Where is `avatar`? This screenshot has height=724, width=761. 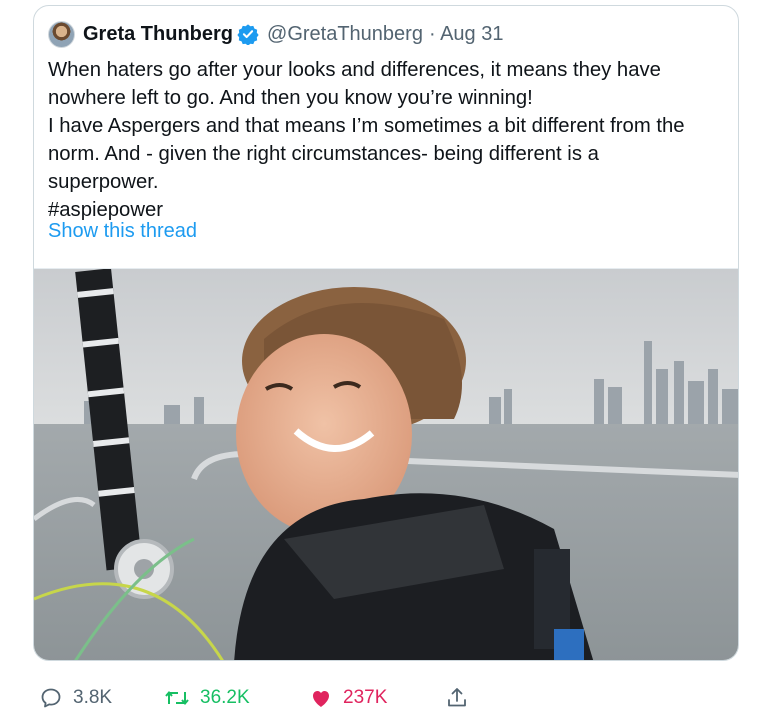 avatar is located at coordinates (61, 34).